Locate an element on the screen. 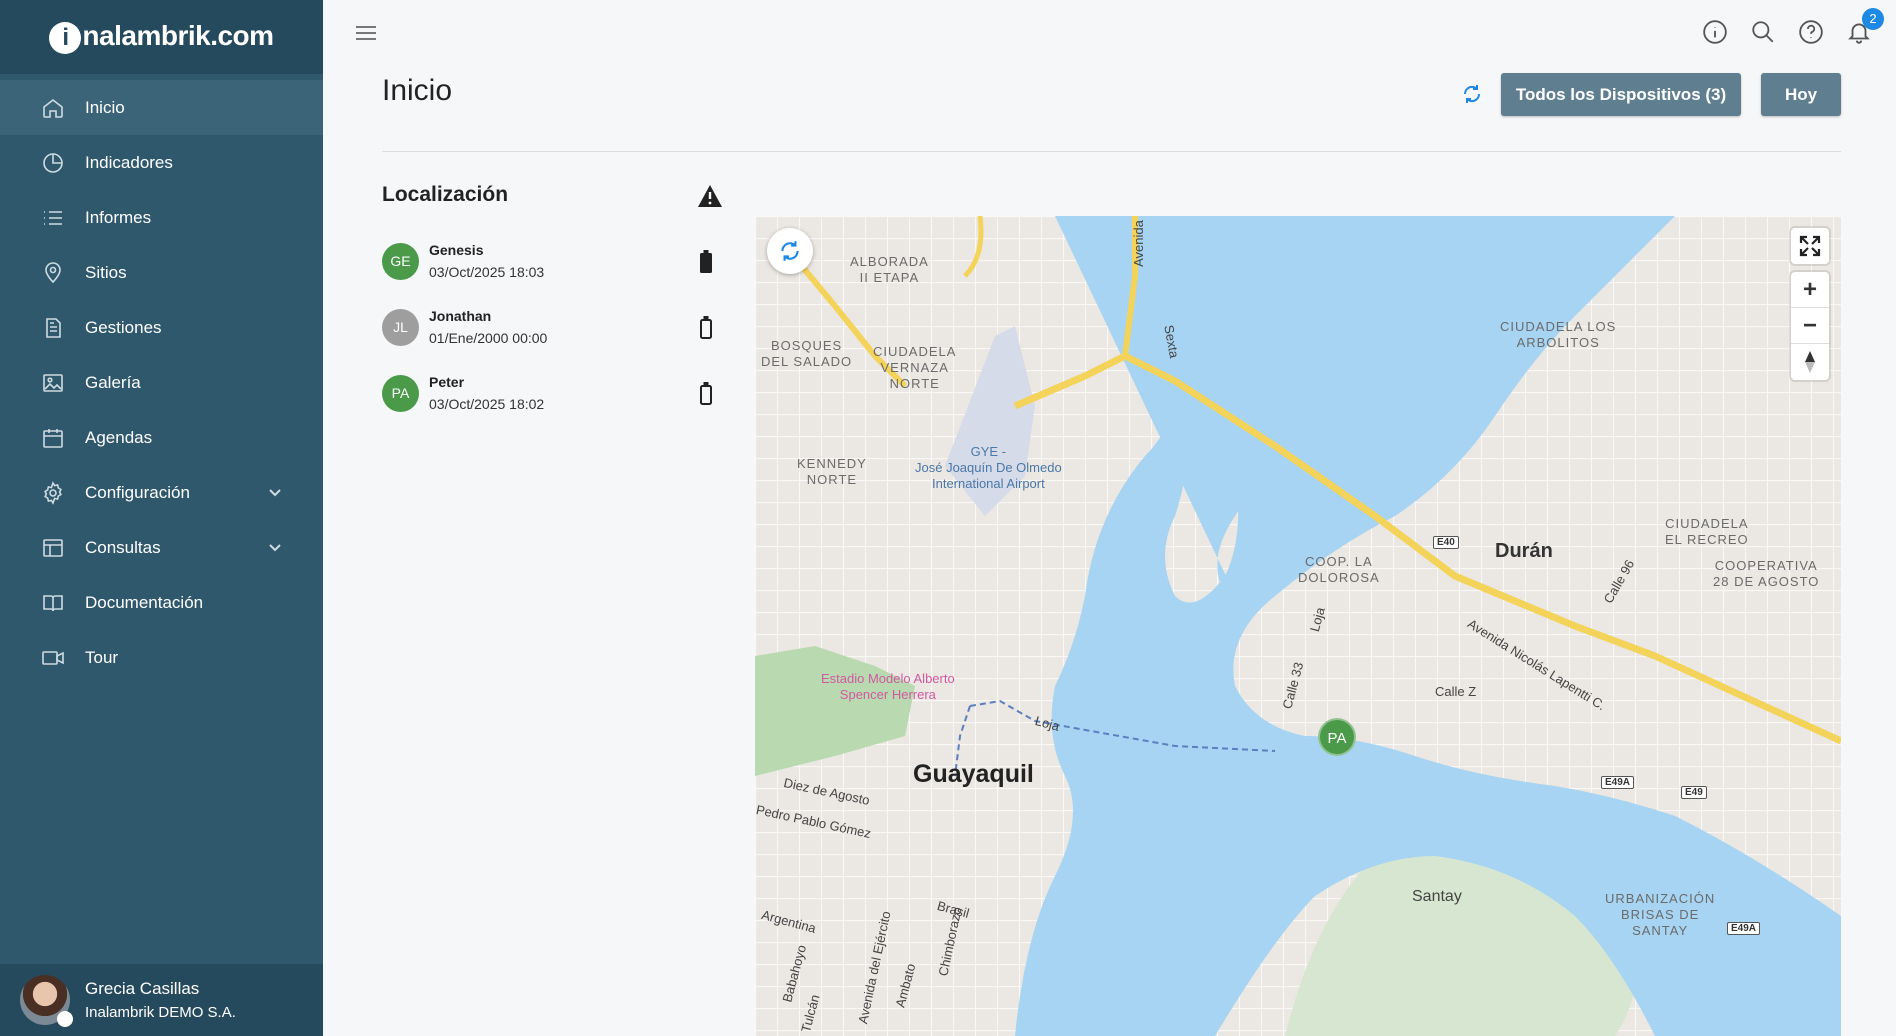 Image resolution: width=1896 pixels, height=1036 pixels. home-icon is located at coordinates (53, 108).